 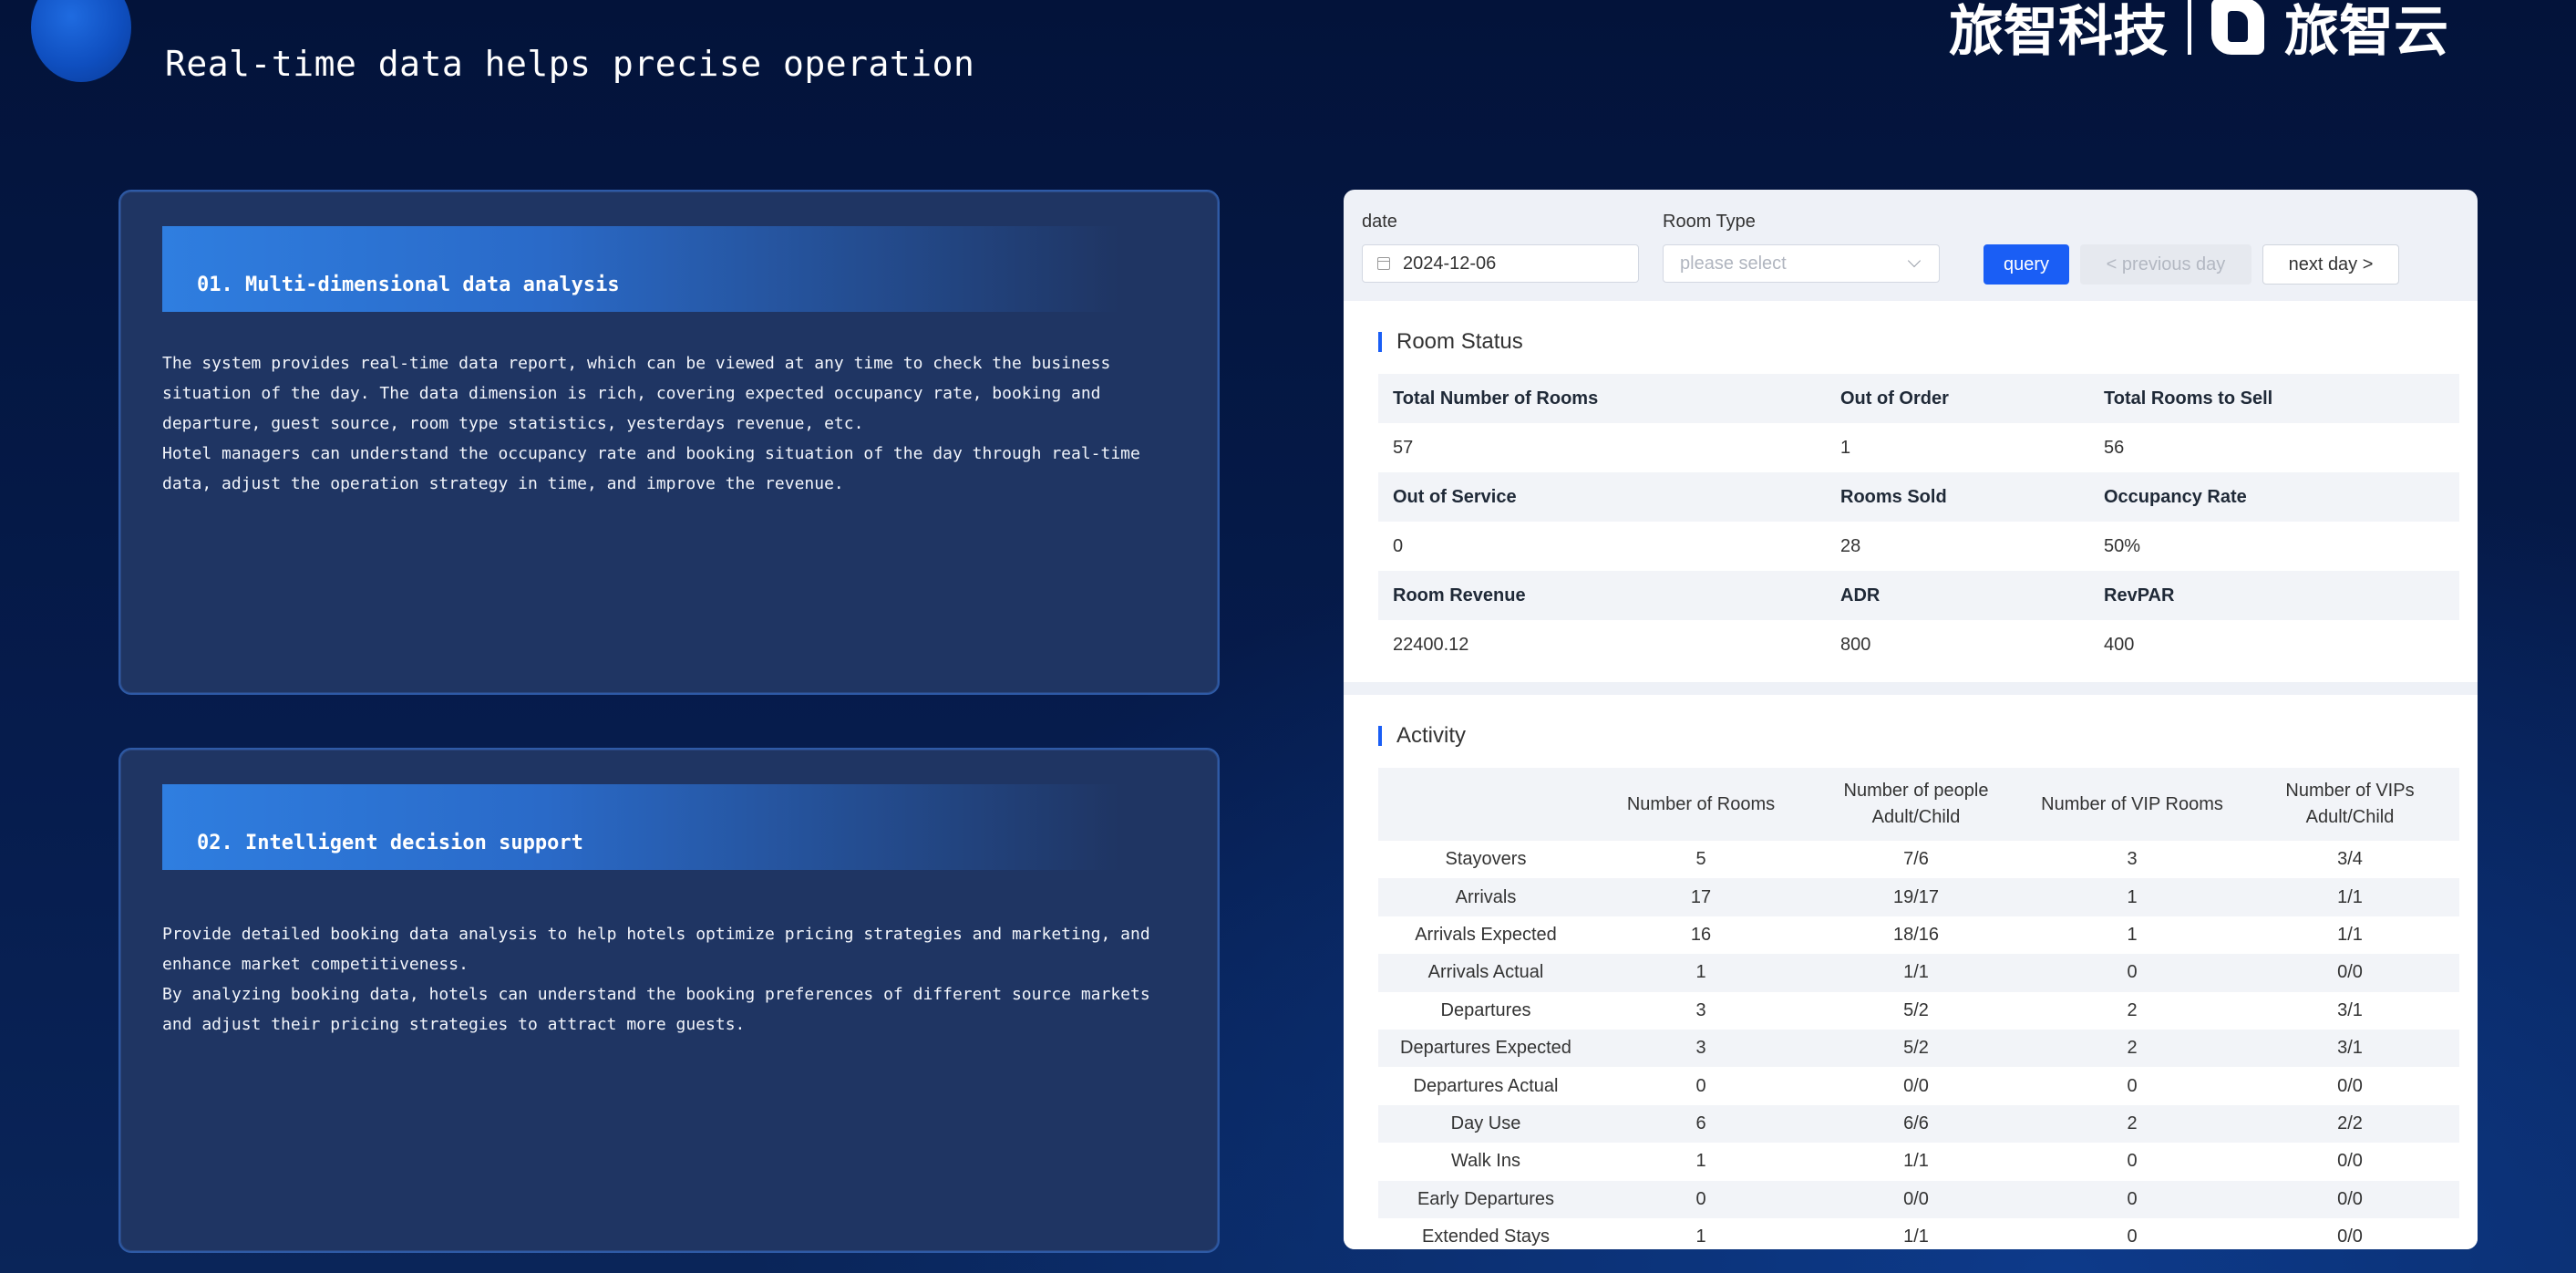 I want to click on status-value: 57, so click(x=1403, y=448).